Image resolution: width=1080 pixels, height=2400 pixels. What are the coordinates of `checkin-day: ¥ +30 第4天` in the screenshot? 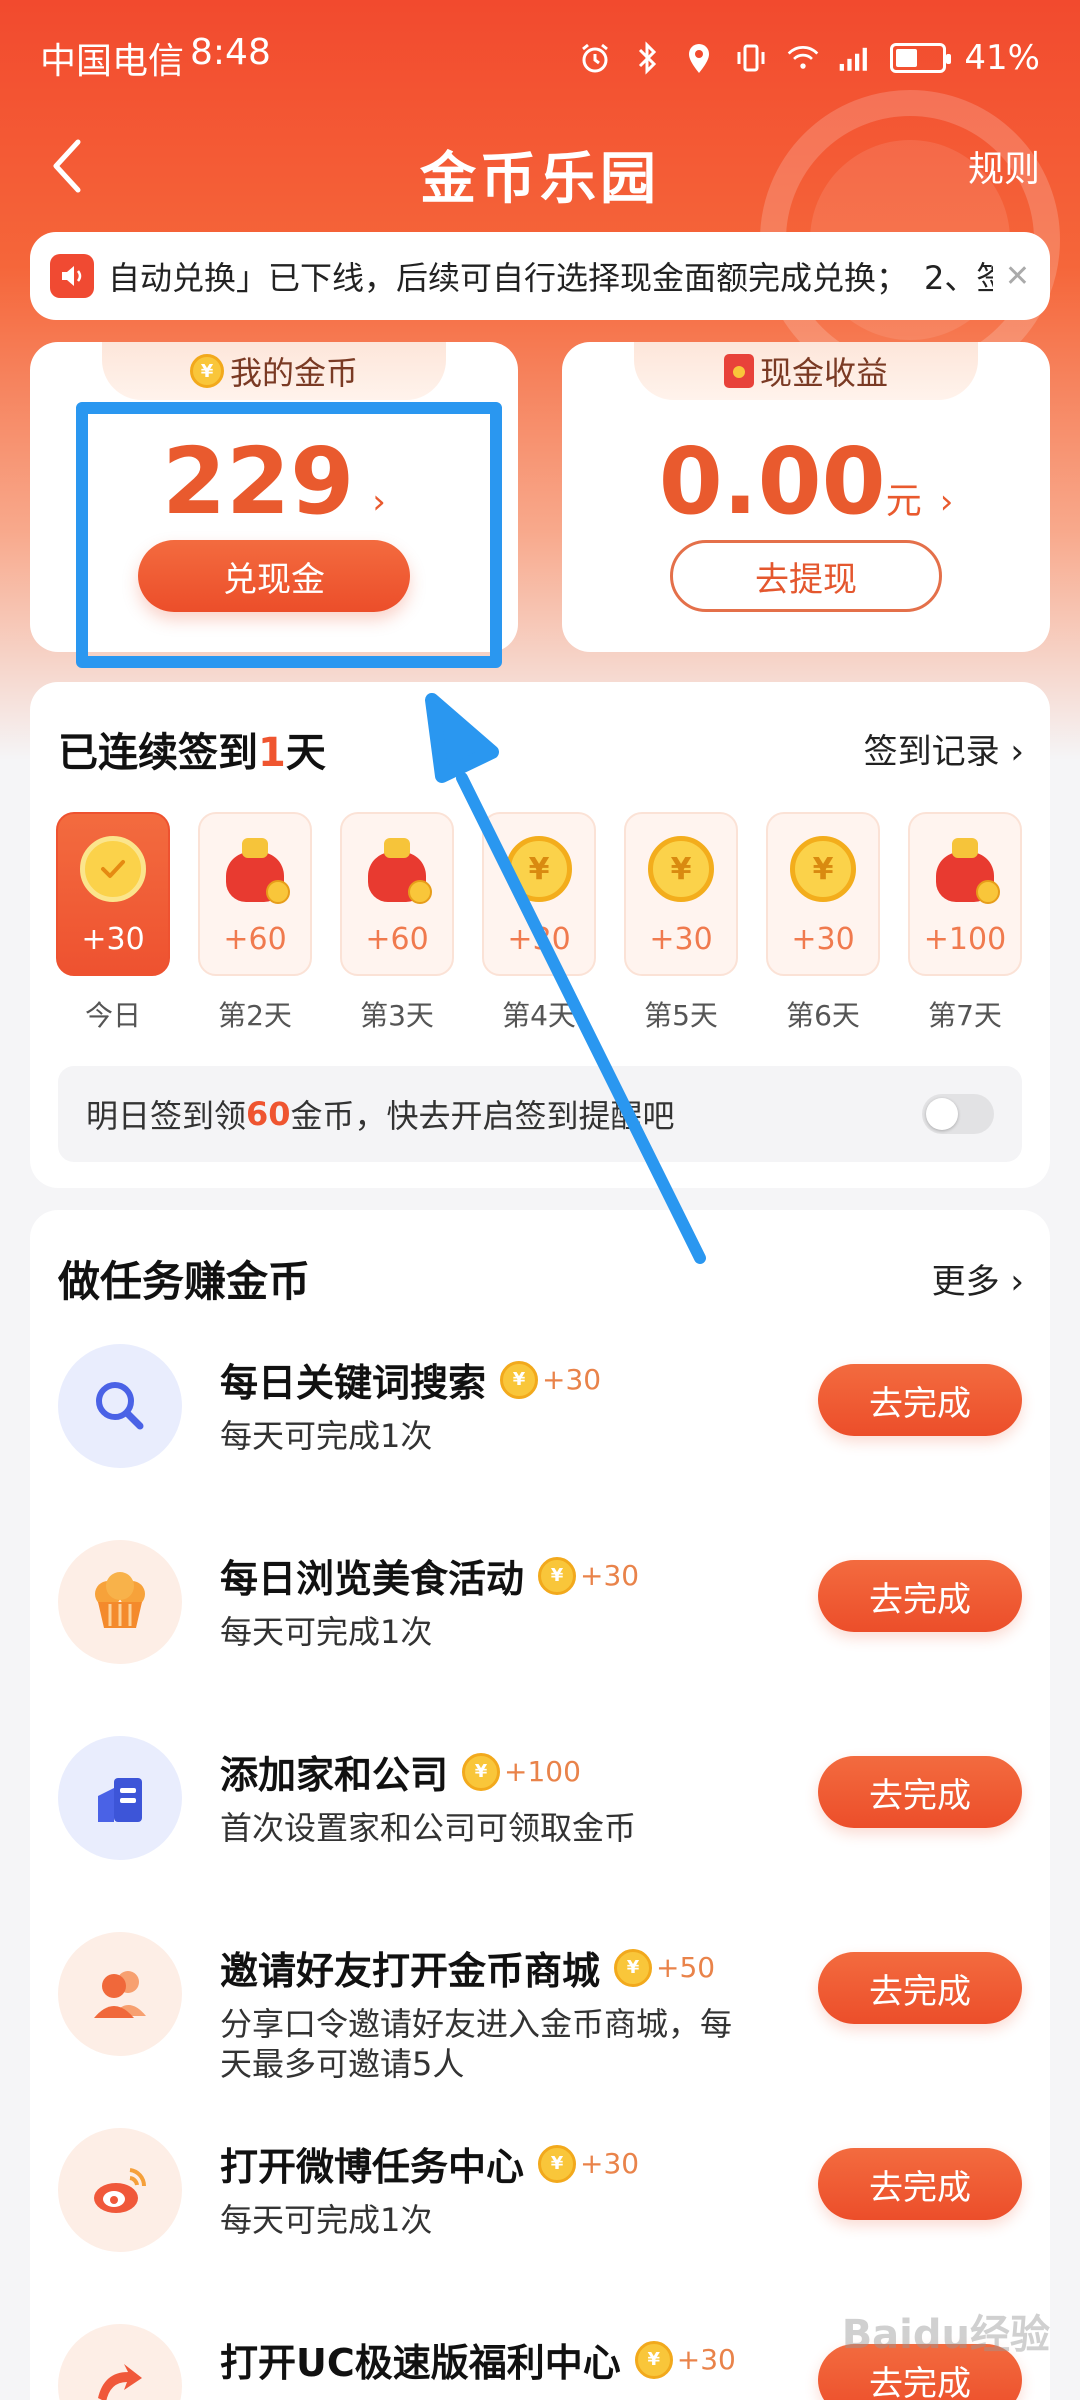 It's located at (539, 923).